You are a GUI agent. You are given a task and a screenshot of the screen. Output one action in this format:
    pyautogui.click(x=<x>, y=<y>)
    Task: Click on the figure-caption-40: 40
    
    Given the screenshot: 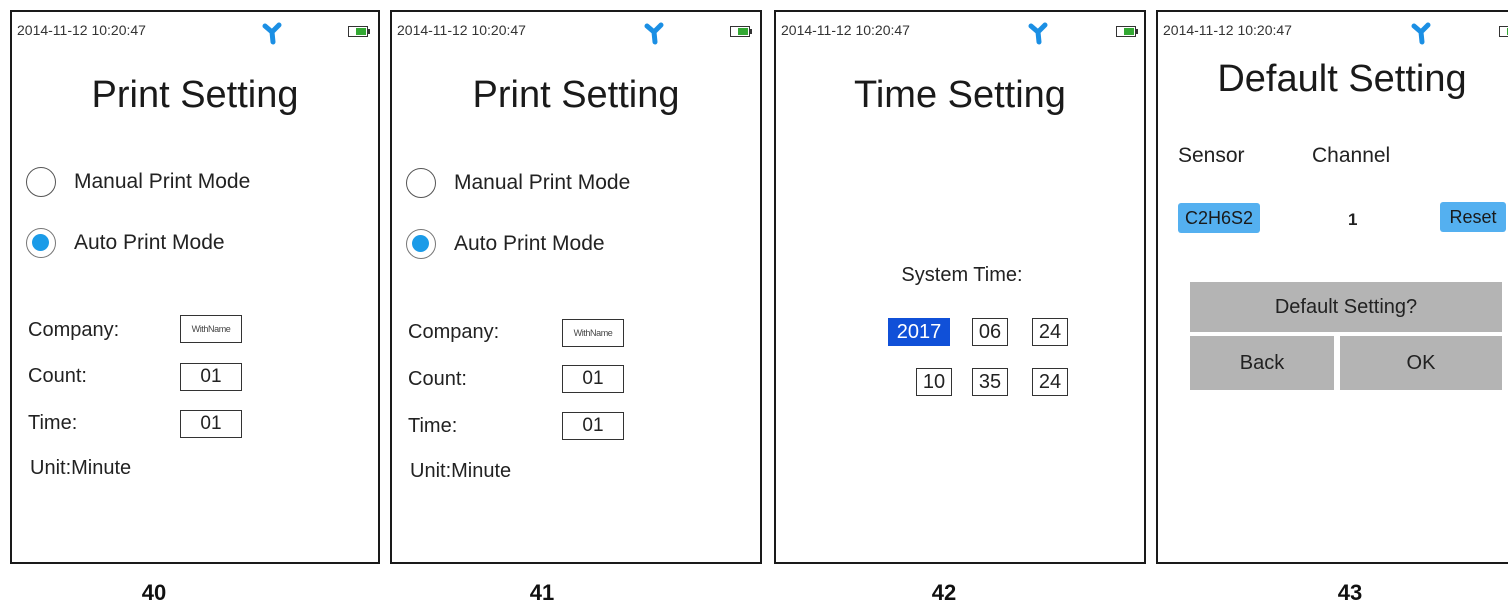 What is the action you would take?
    pyautogui.click(x=154, y=592)
    